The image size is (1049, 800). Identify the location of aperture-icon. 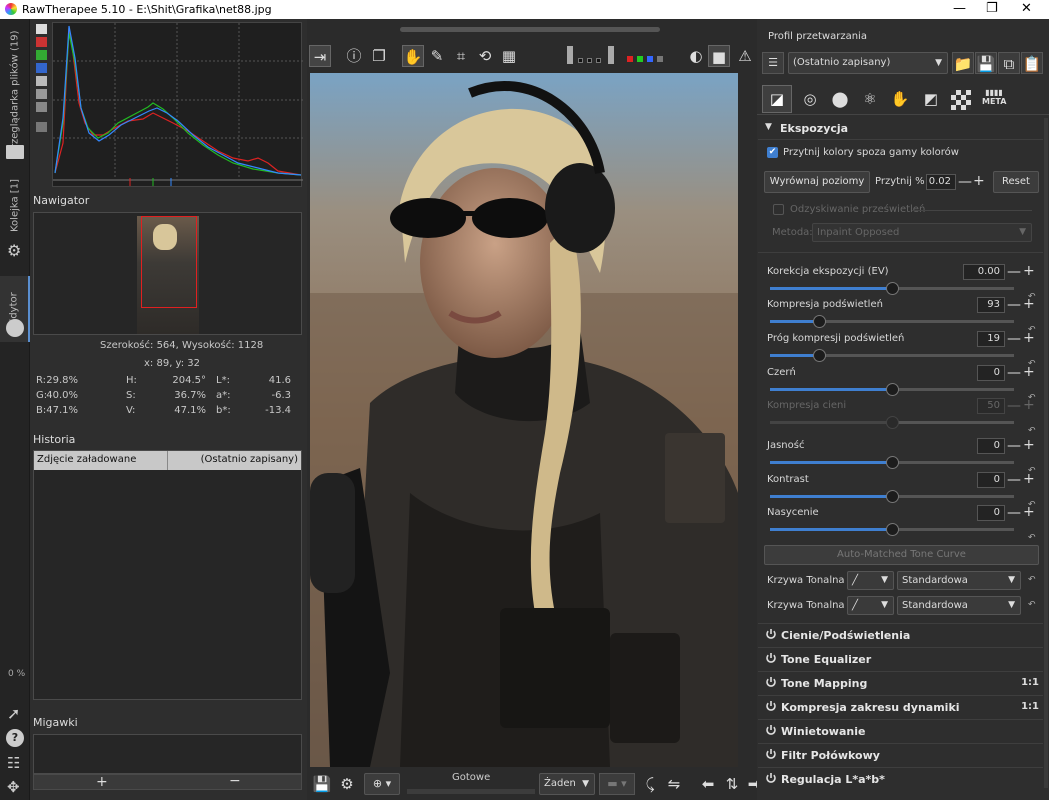
(15, 328).